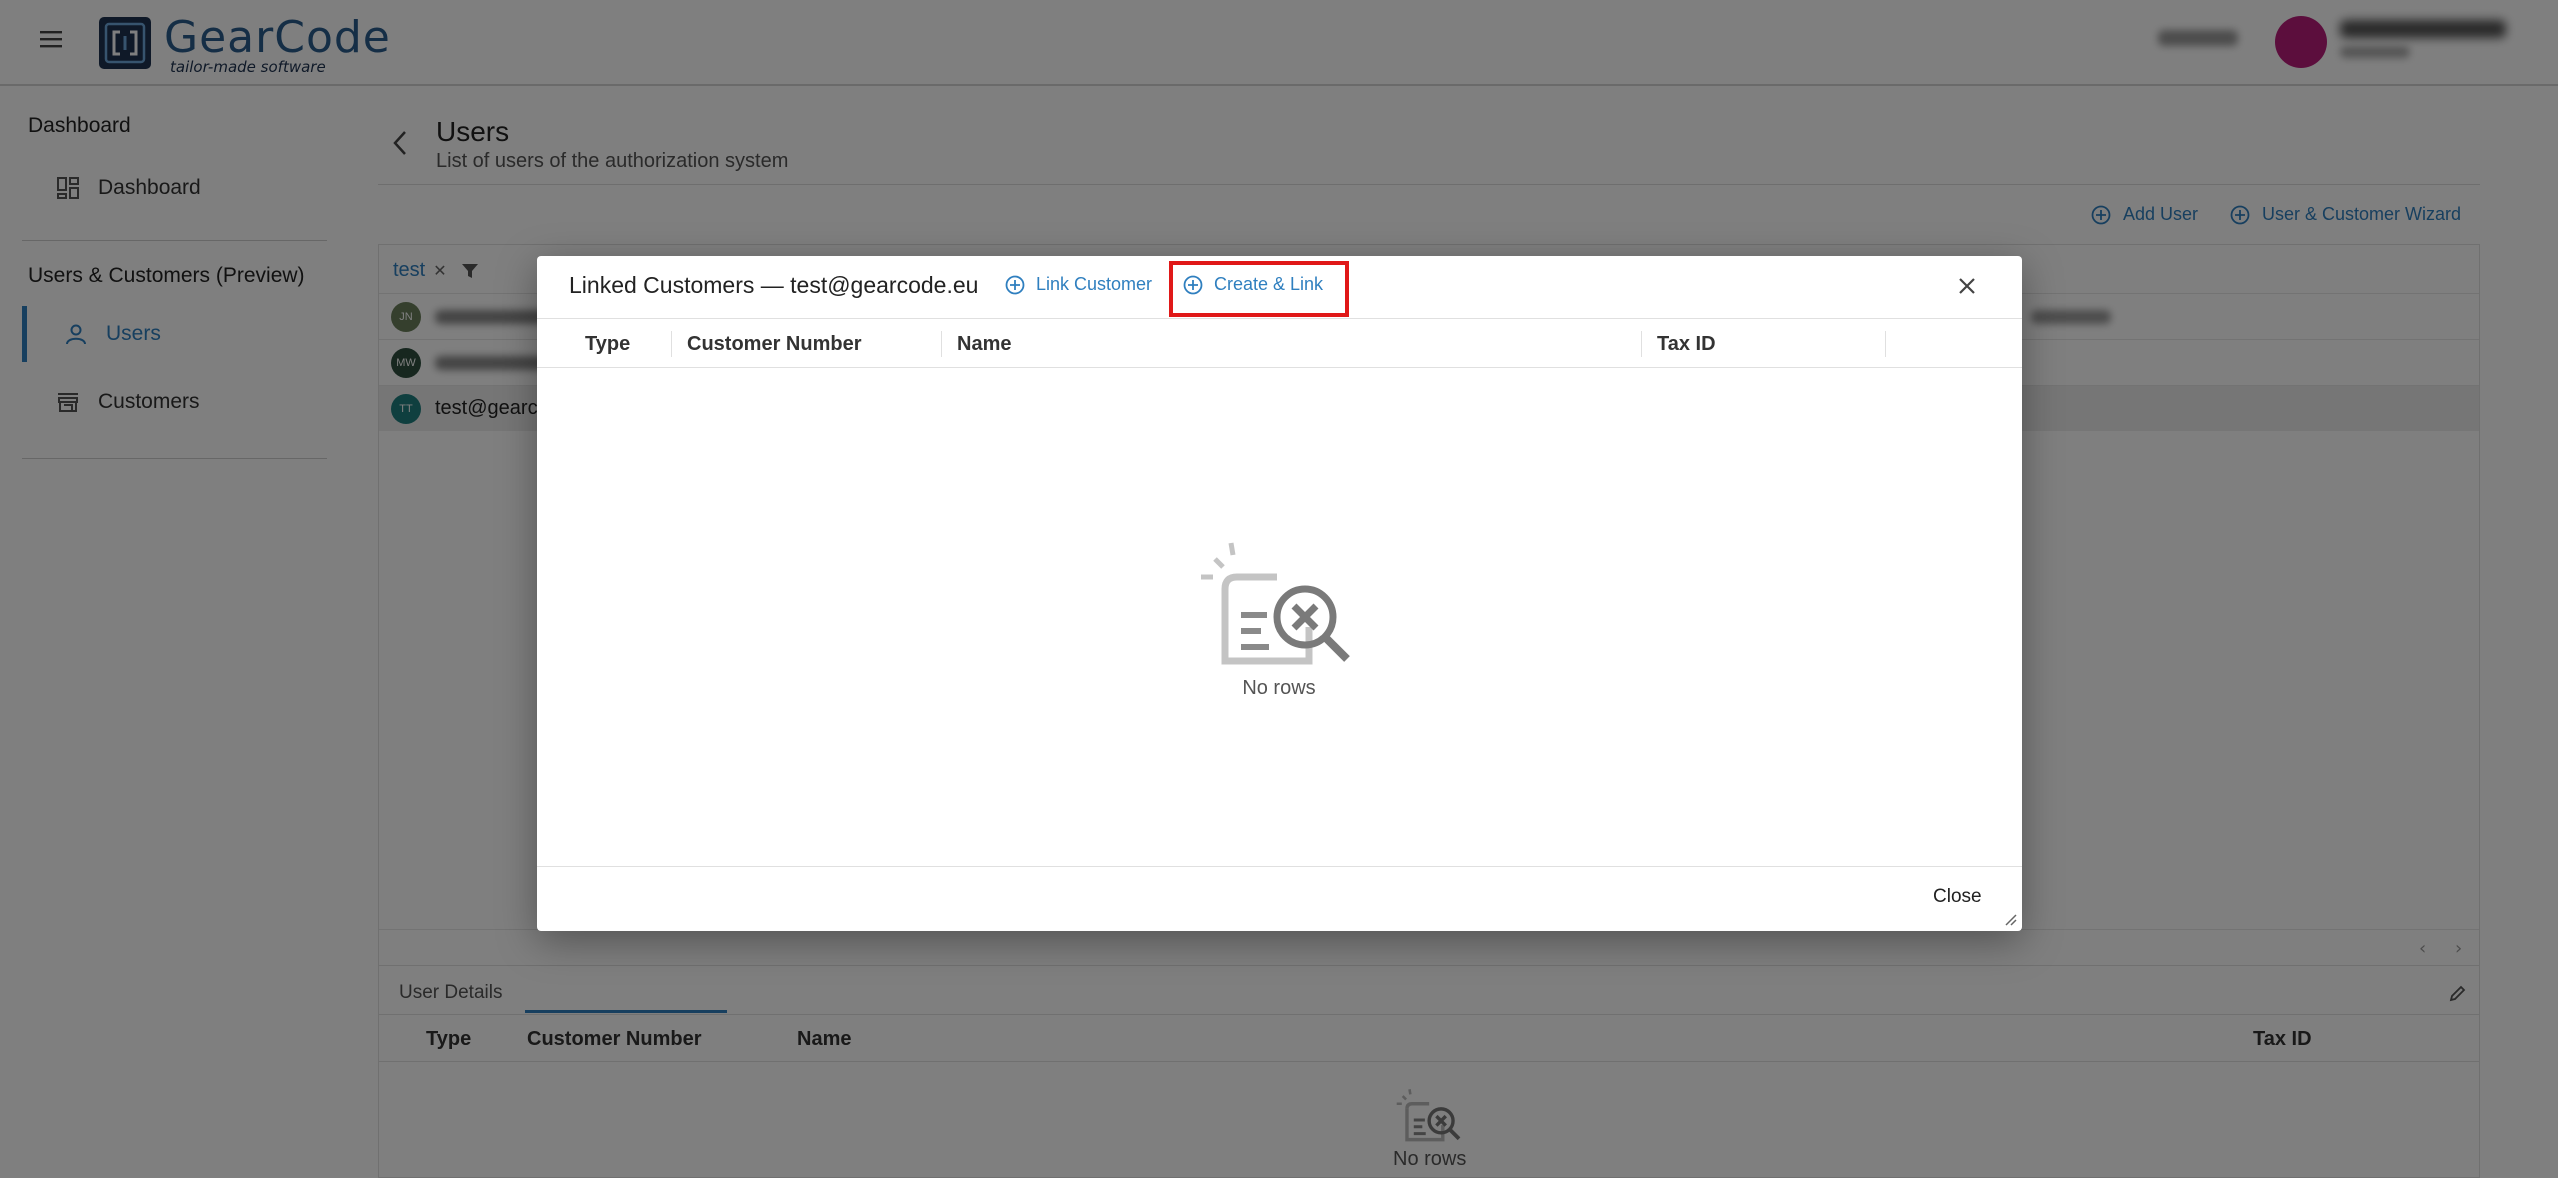 Image resolution: width=2558 pixels, height=1178 pixels. What do you see at coordinates (607, 344) in the screenshot?
I see `column-header-type: Type` at bounding box center [607, 344].